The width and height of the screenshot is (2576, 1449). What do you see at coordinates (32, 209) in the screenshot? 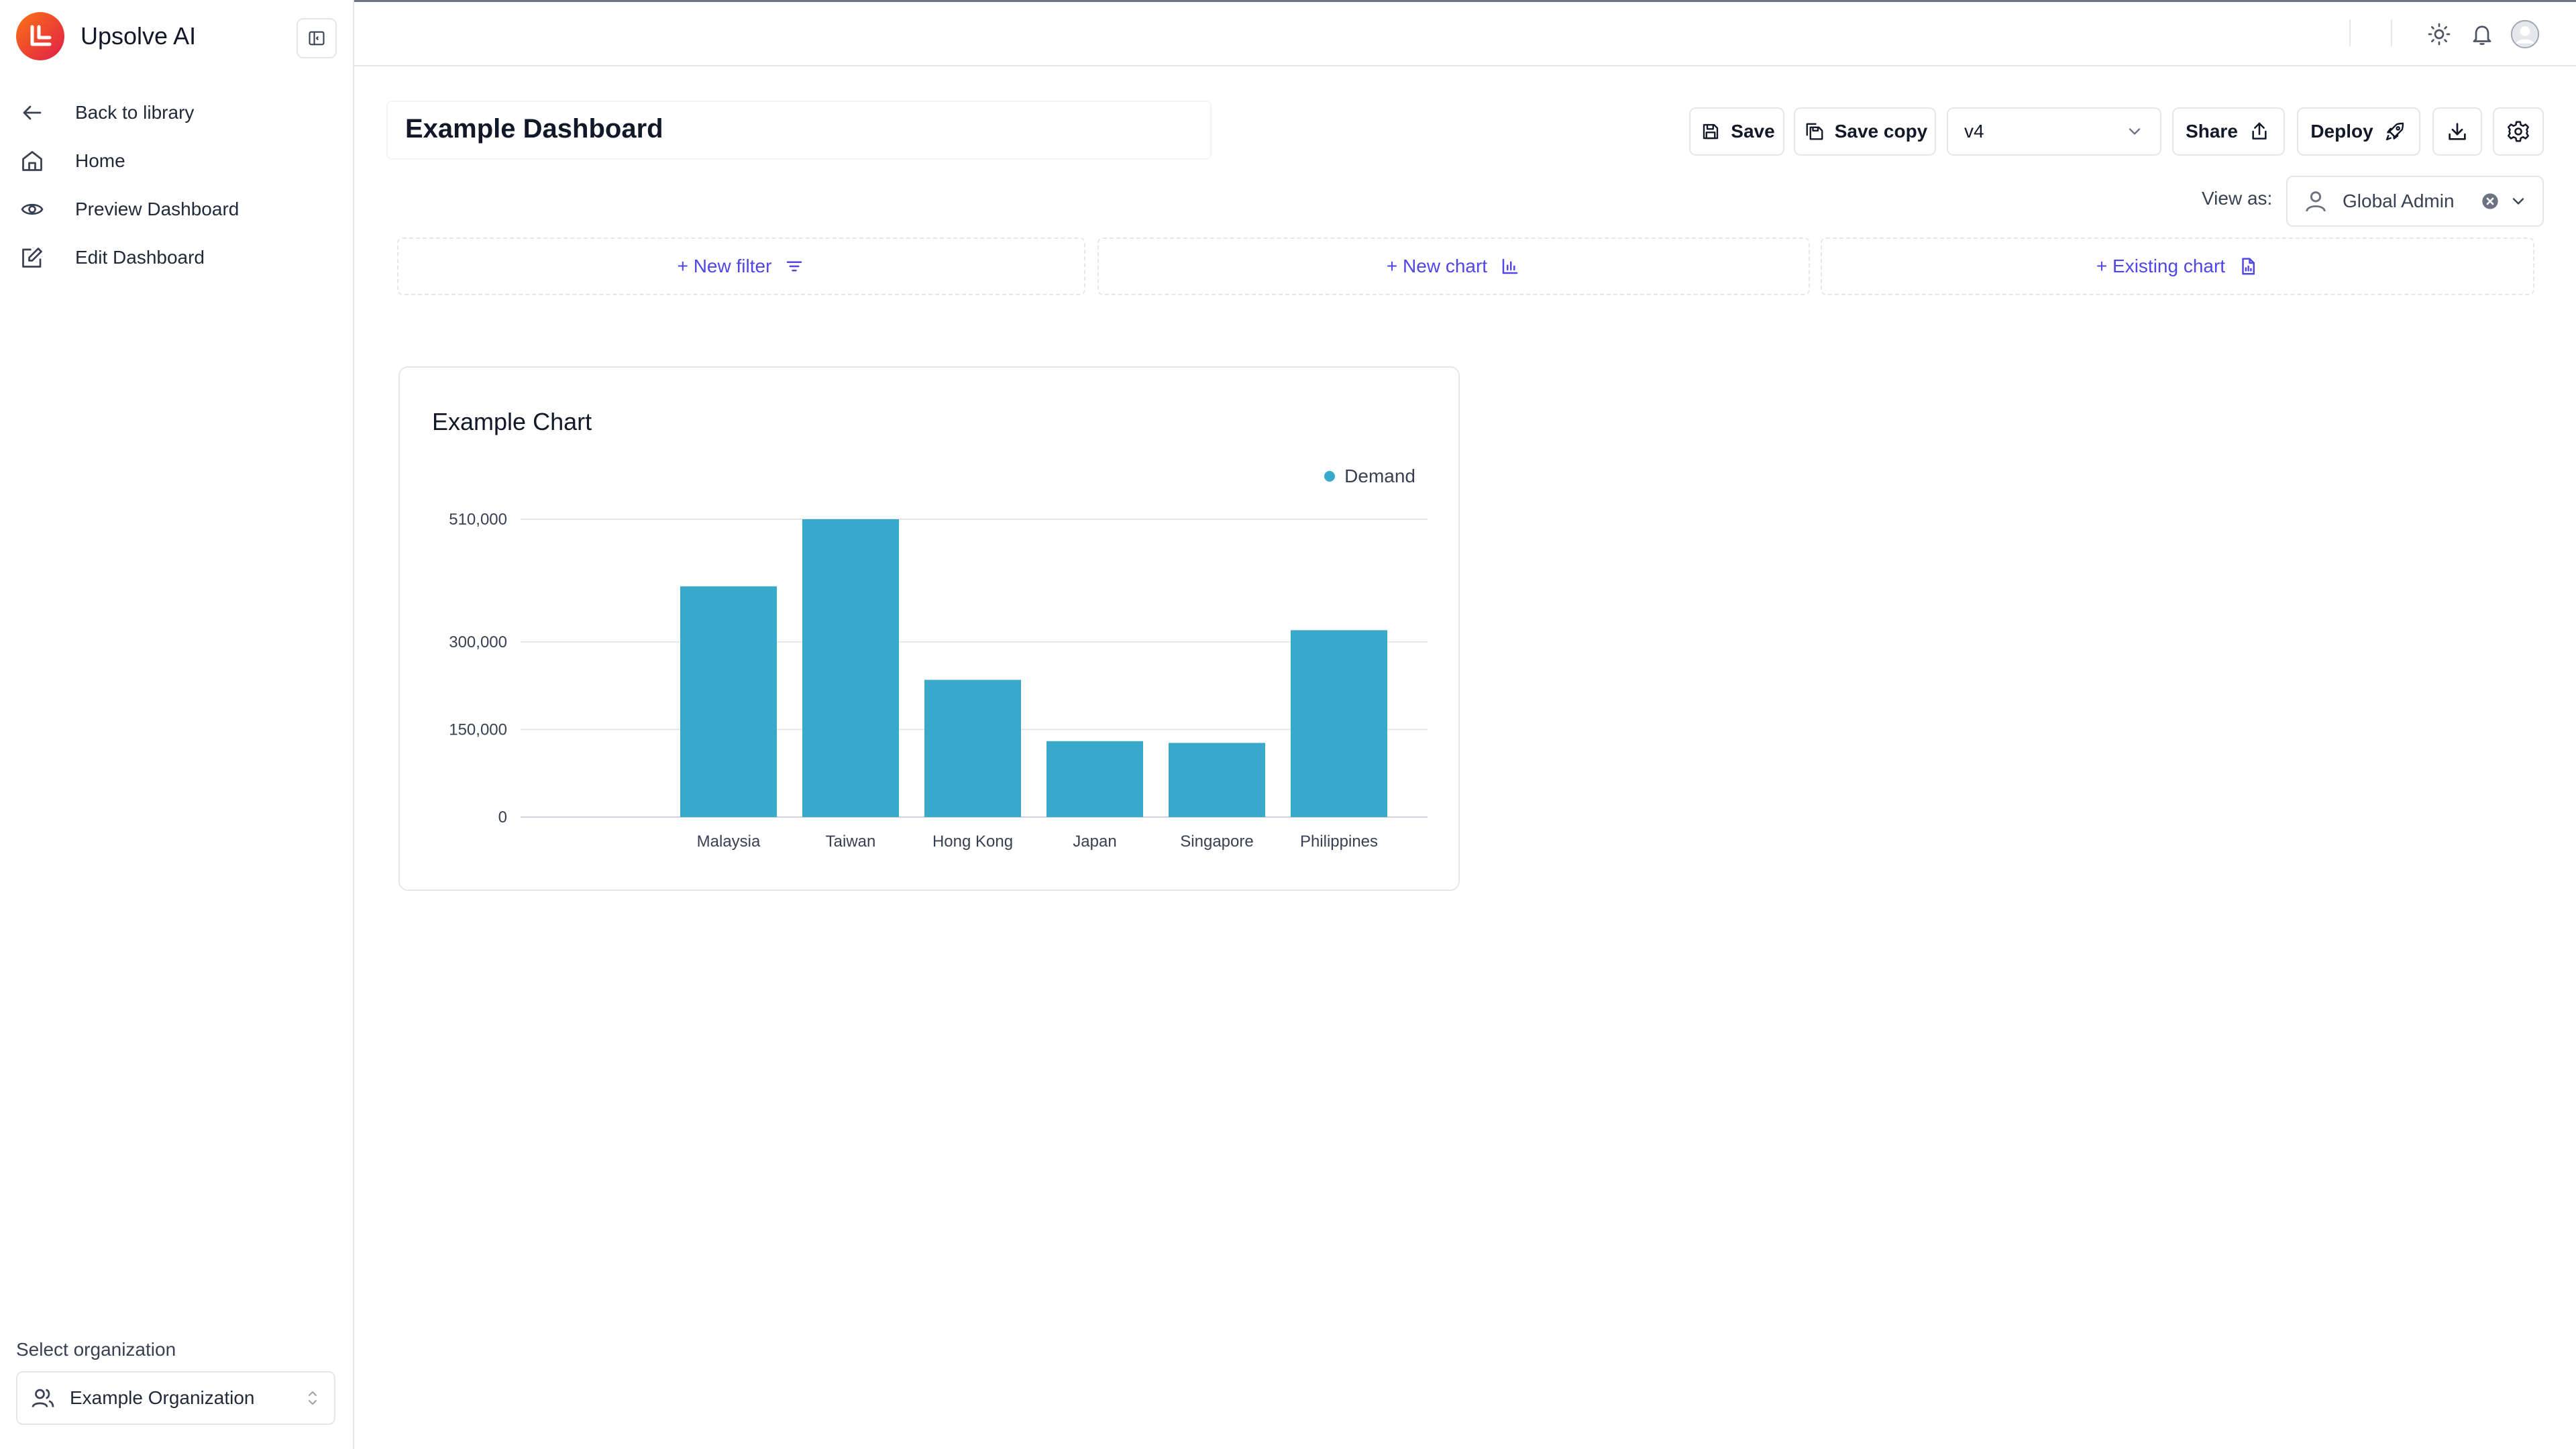
I see `eye-icon` at bounding box center [32, 209].